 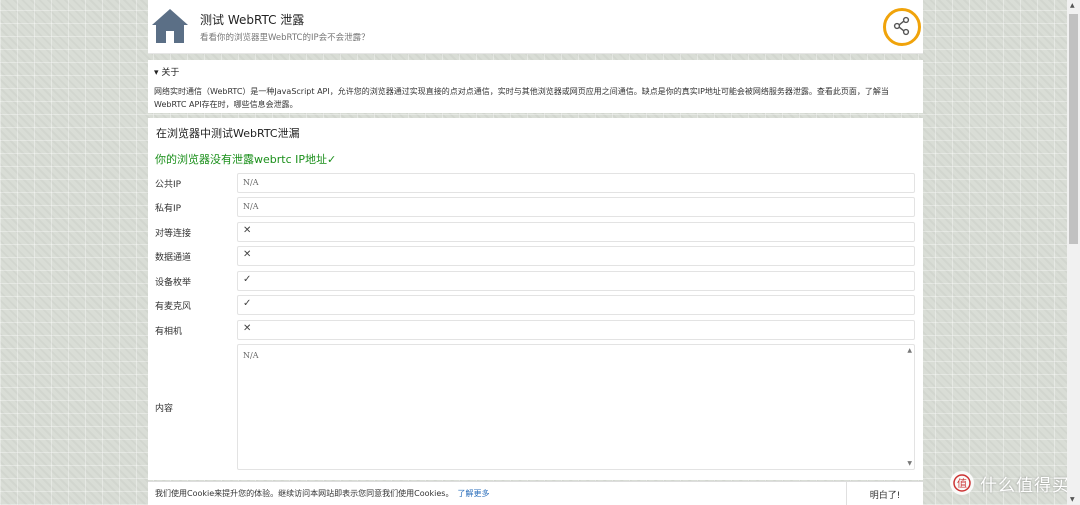 I want to click on watermark-logo-text: 值, so click(x=962, y=483).